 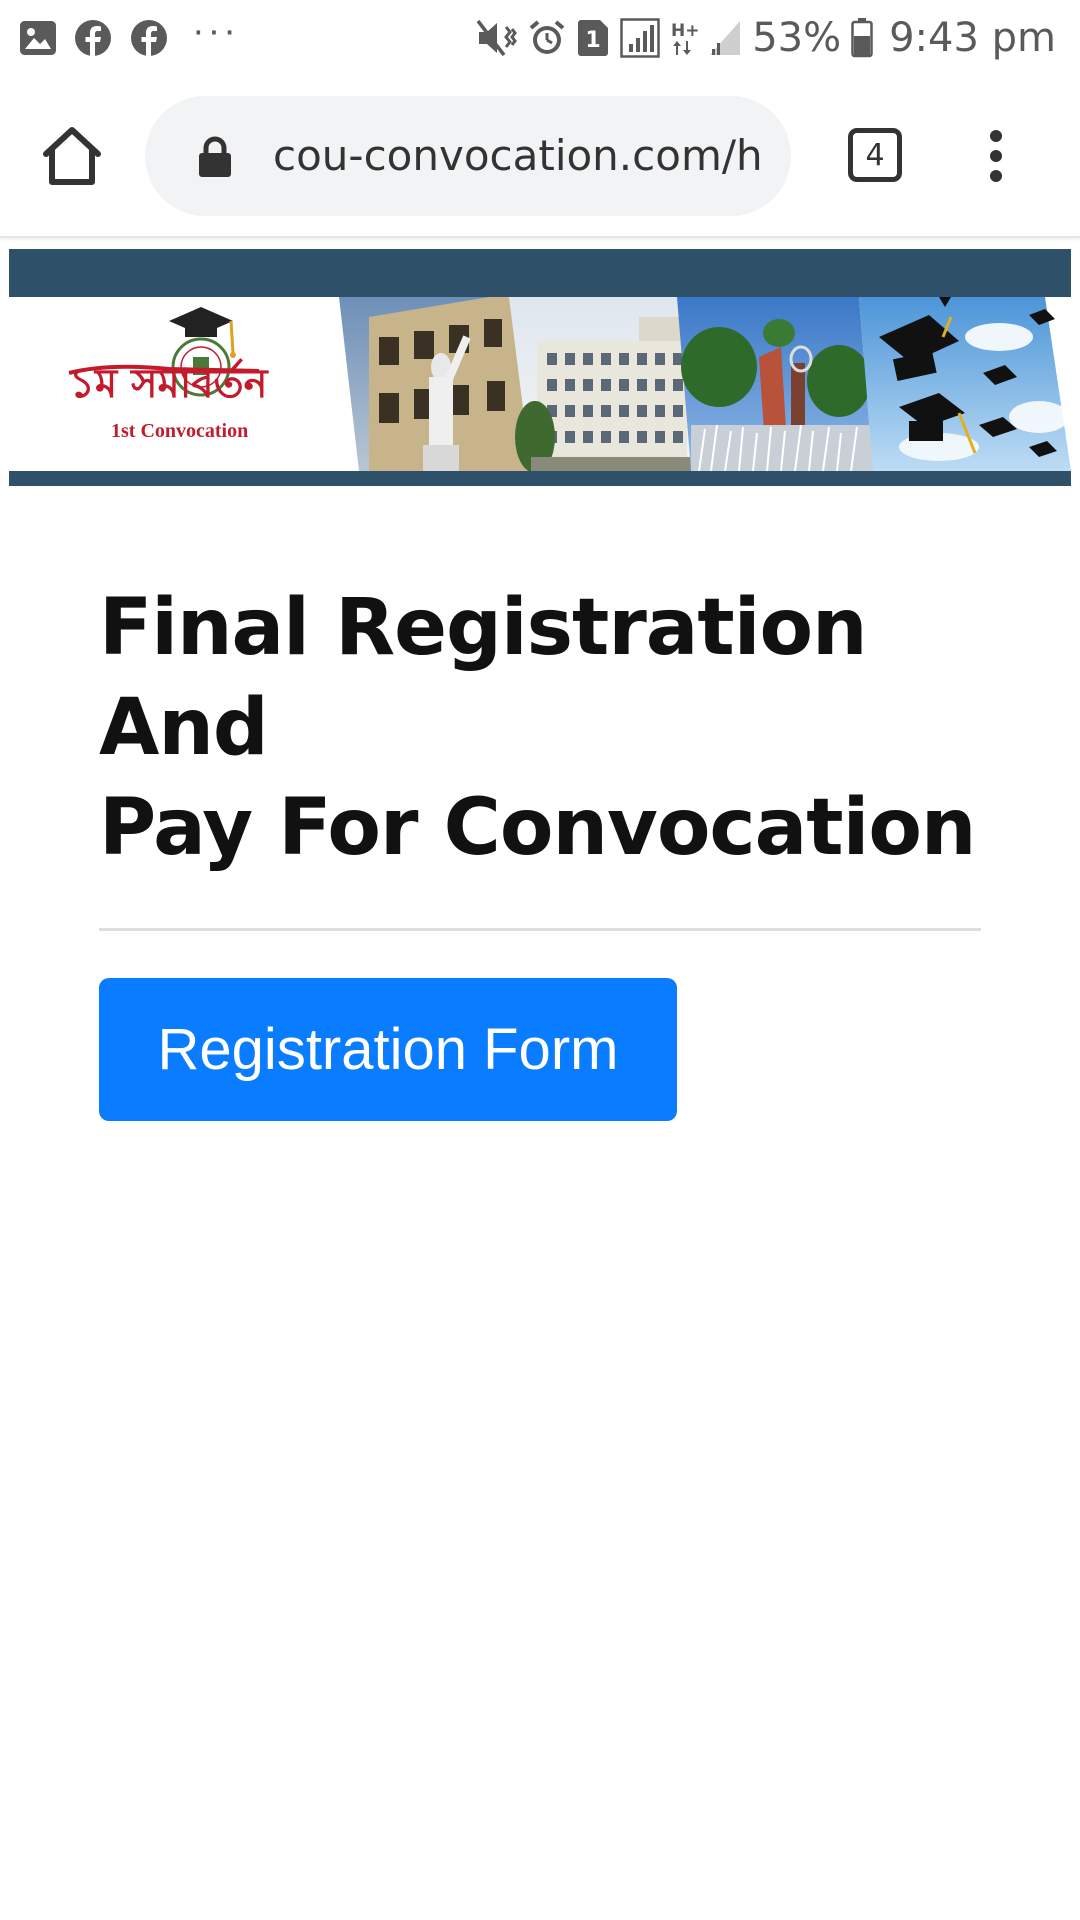 I want to click on home-icon, so click(x=72, y=156).